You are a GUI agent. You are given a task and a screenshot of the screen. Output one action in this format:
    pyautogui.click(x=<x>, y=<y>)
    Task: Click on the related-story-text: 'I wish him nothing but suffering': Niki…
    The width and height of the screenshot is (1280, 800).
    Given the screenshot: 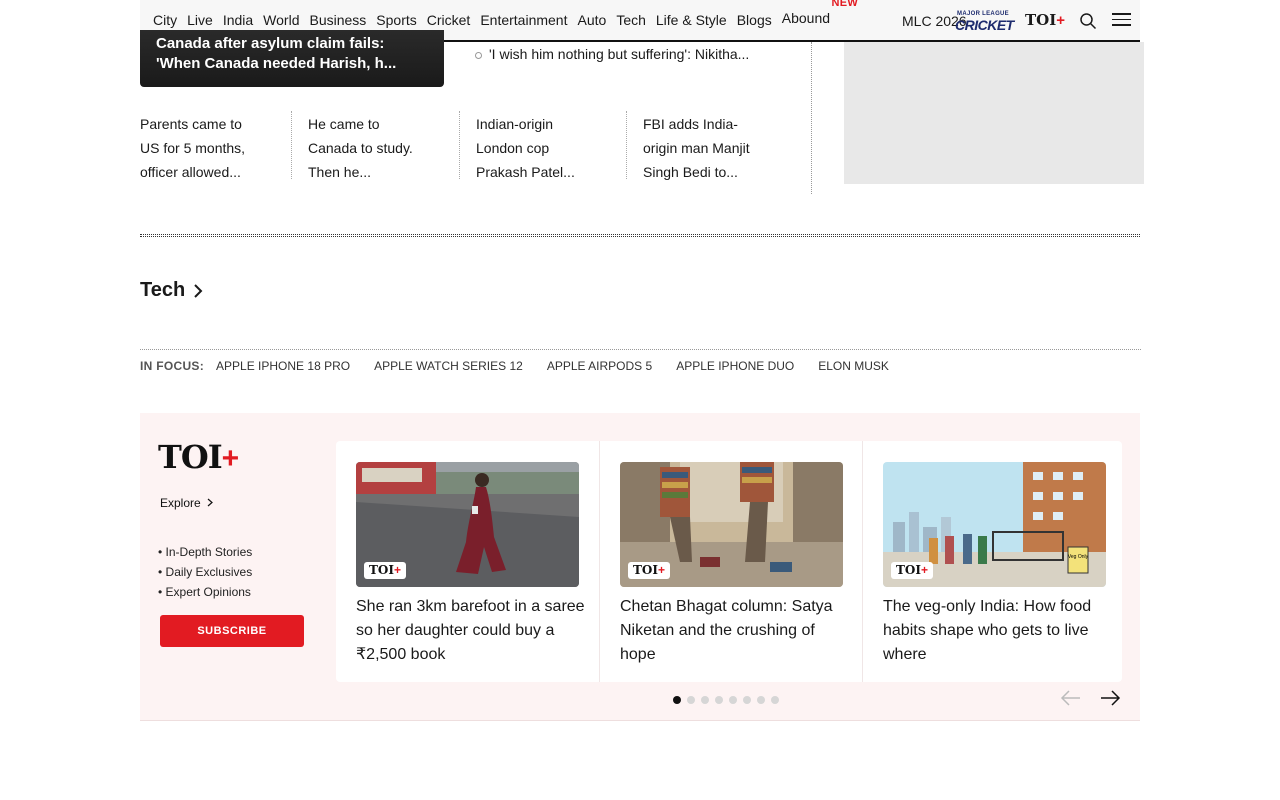 What is the action you would take?
    pyautogui.click(x=619, y=54)
    